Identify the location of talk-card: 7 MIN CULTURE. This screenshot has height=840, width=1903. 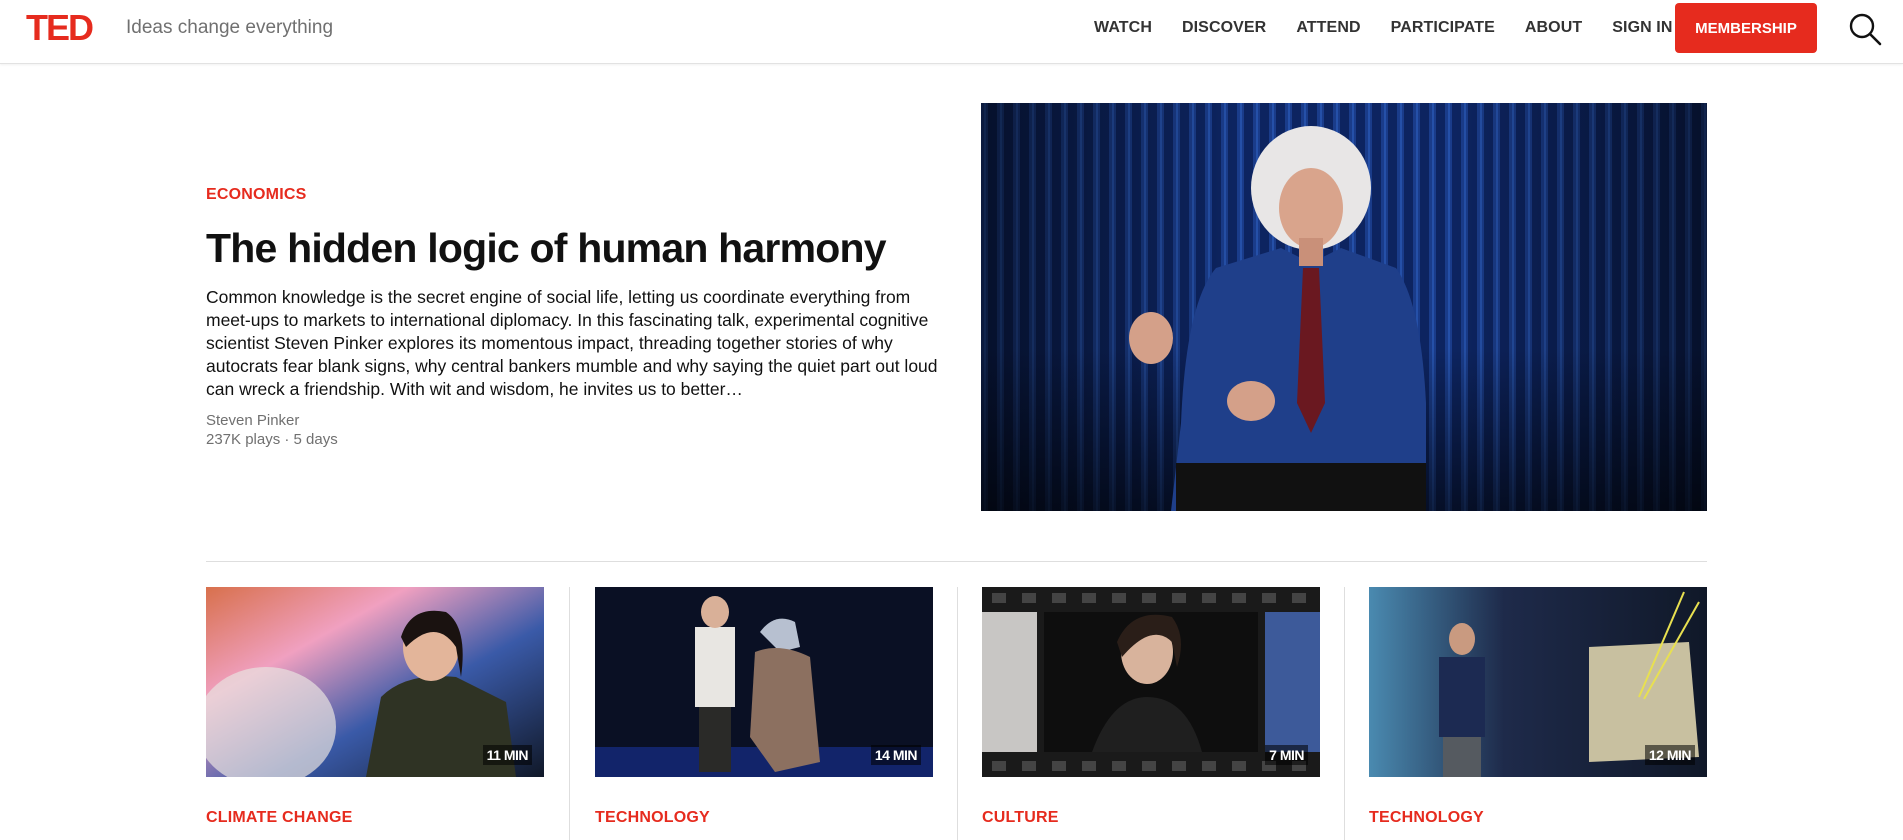
(1151, 707).